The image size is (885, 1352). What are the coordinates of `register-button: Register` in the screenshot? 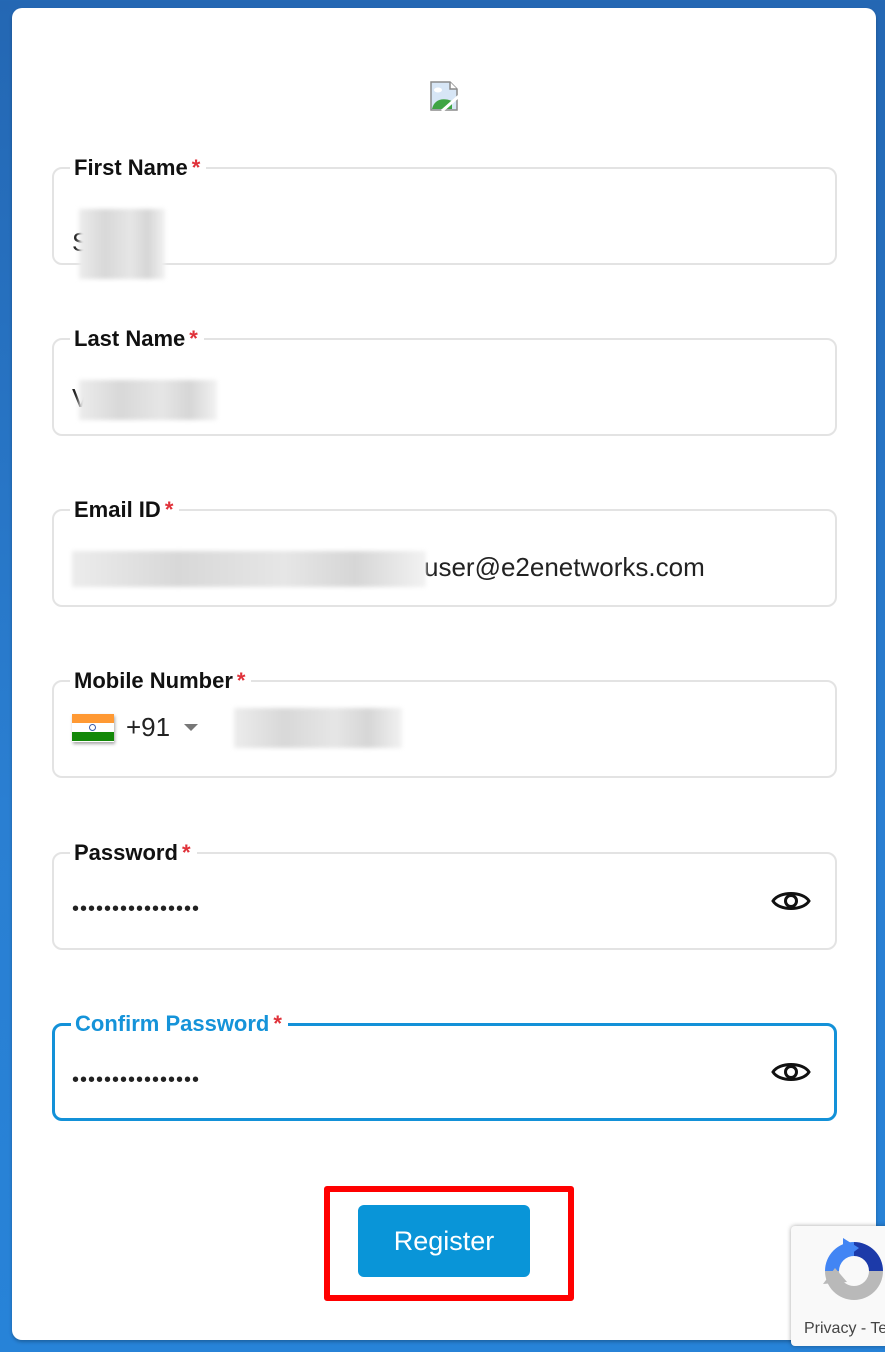 It's located at (444, 1241).